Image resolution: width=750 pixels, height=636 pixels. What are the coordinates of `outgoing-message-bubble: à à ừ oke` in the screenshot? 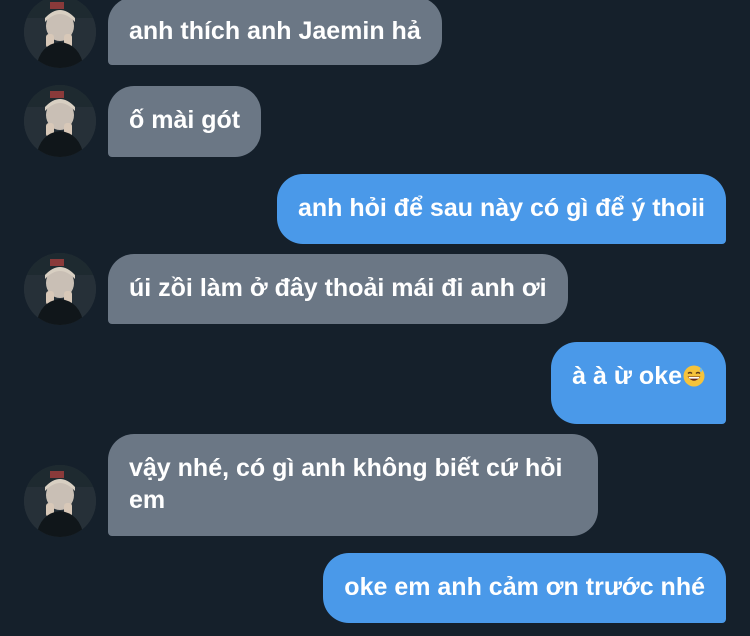 It's located at (638, 383).